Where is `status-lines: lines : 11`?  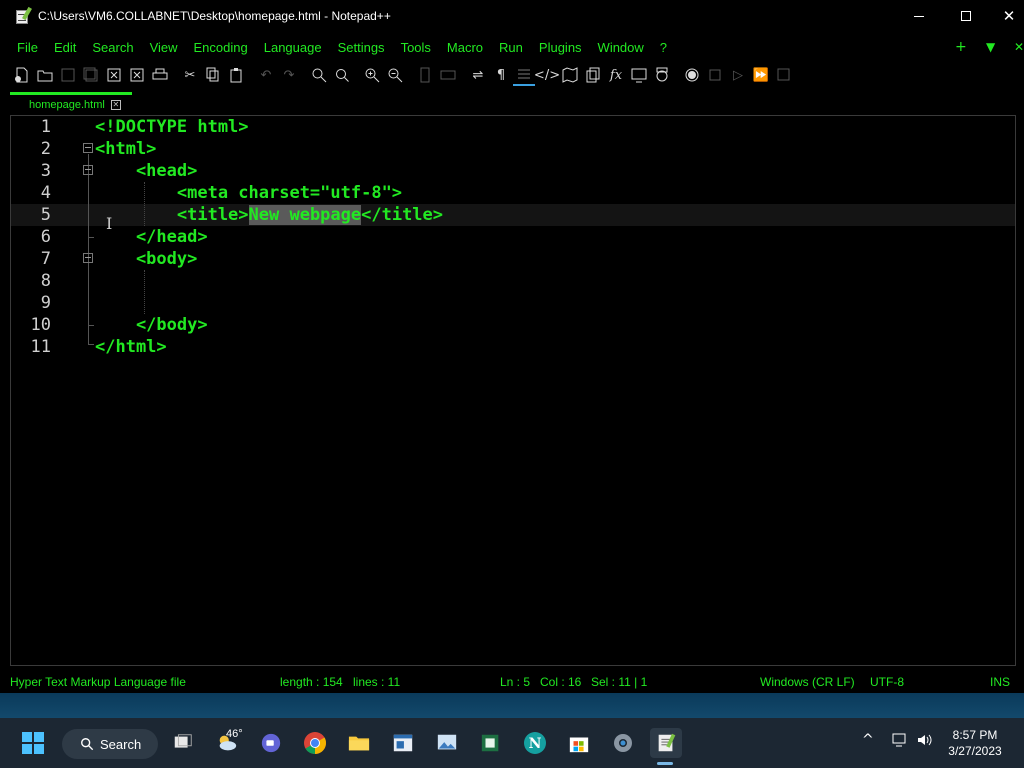 status-lines: lines : 11 is located at coordinates (377, 682).